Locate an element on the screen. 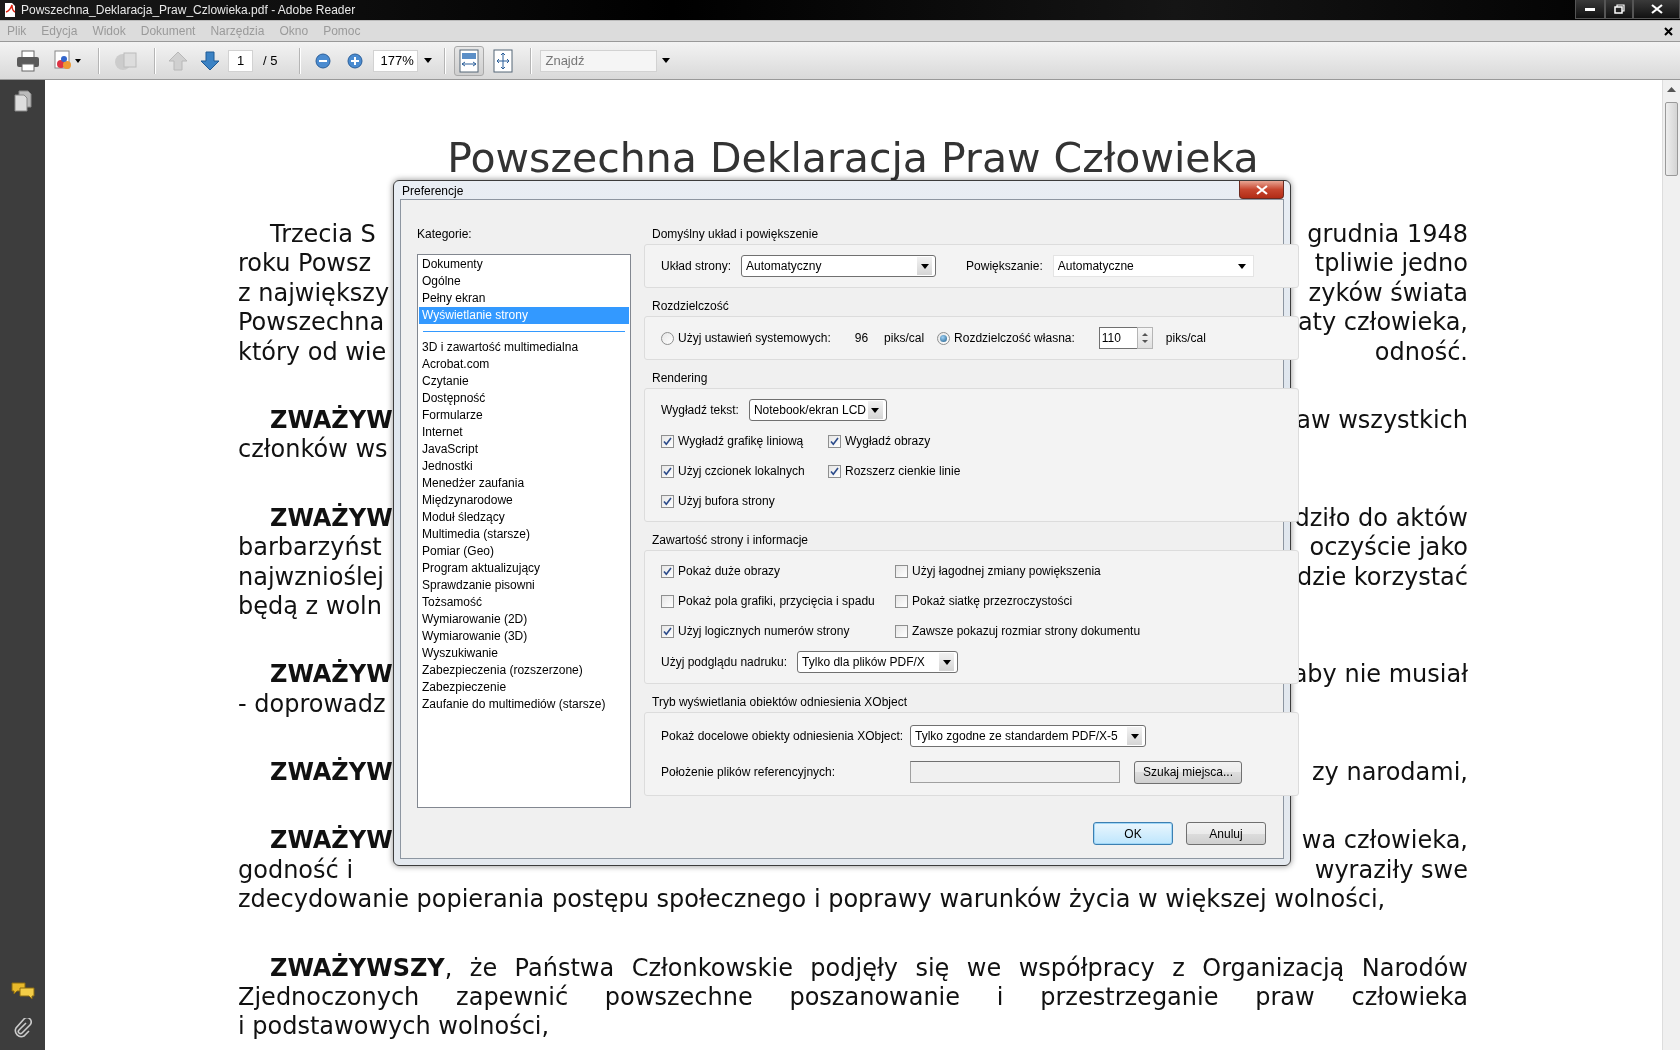  dropdown: Notebook/ekran LCD is located at coordinates (817, 410).